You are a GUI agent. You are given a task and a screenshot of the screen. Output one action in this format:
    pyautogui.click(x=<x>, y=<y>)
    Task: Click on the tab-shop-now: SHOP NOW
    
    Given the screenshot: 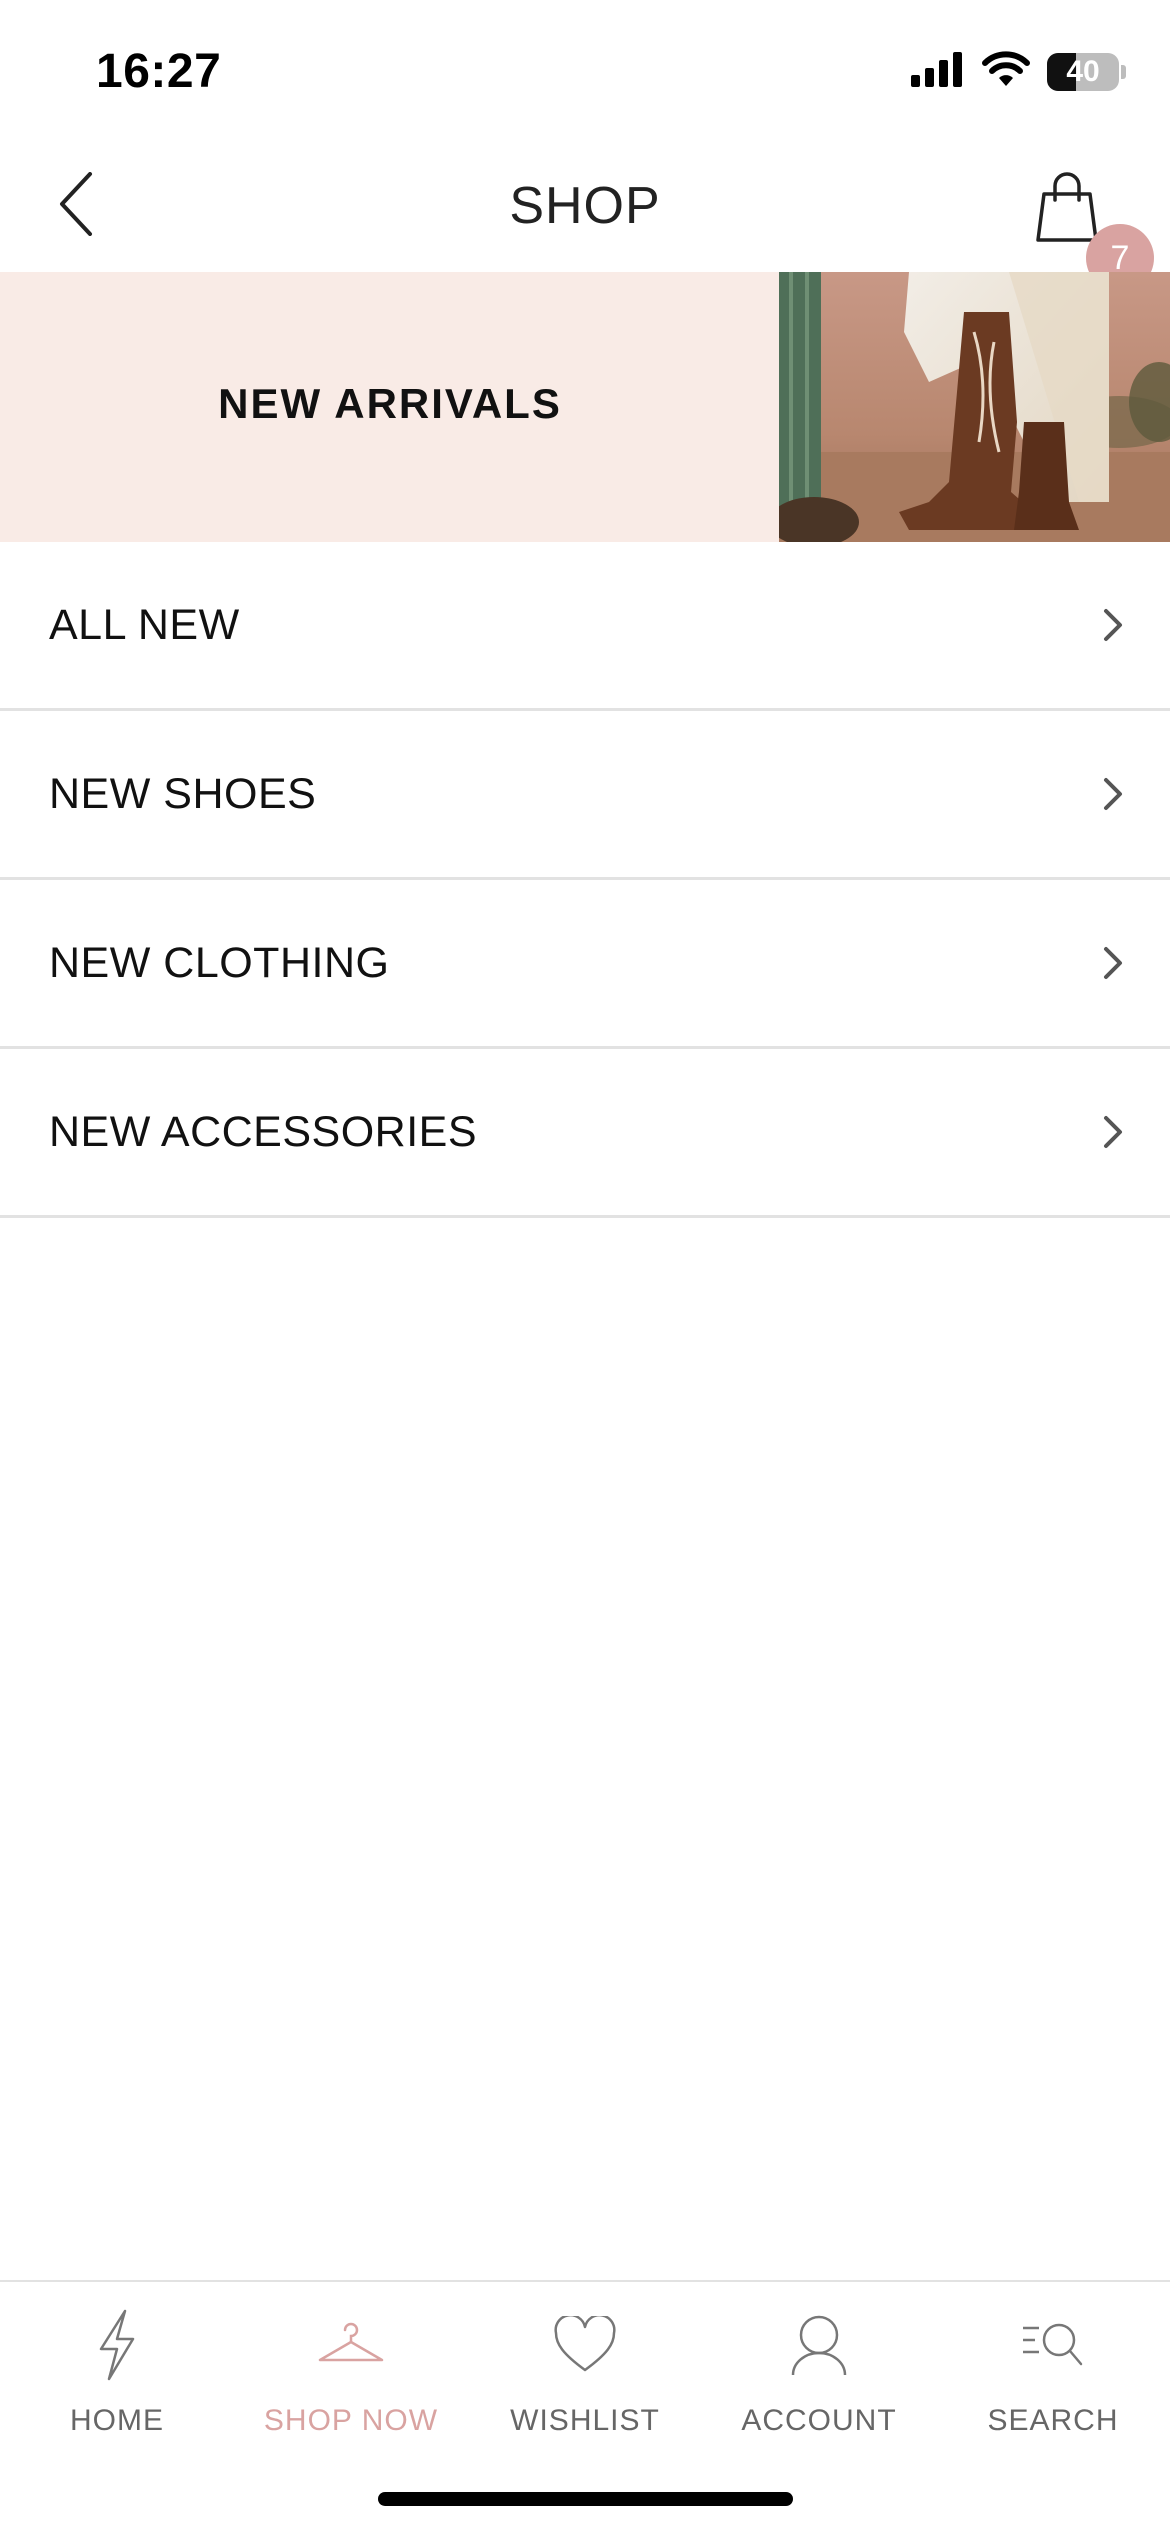 What is the action you would take?
    pyautogui.click(x=351, y=2379)
    